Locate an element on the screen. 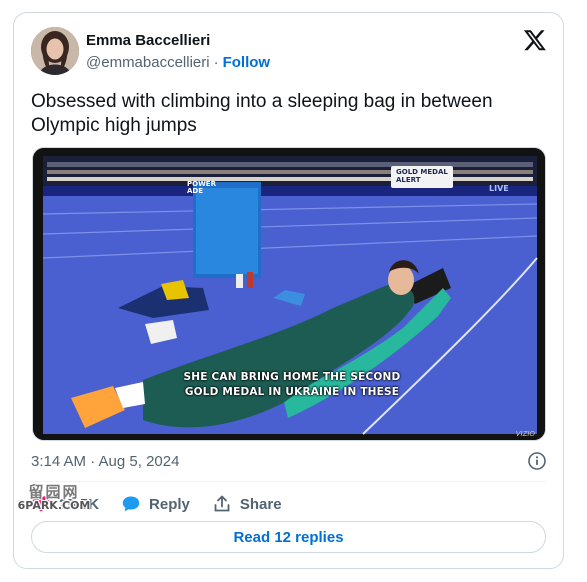  share-button: Share is located at coordinates (247, 504).